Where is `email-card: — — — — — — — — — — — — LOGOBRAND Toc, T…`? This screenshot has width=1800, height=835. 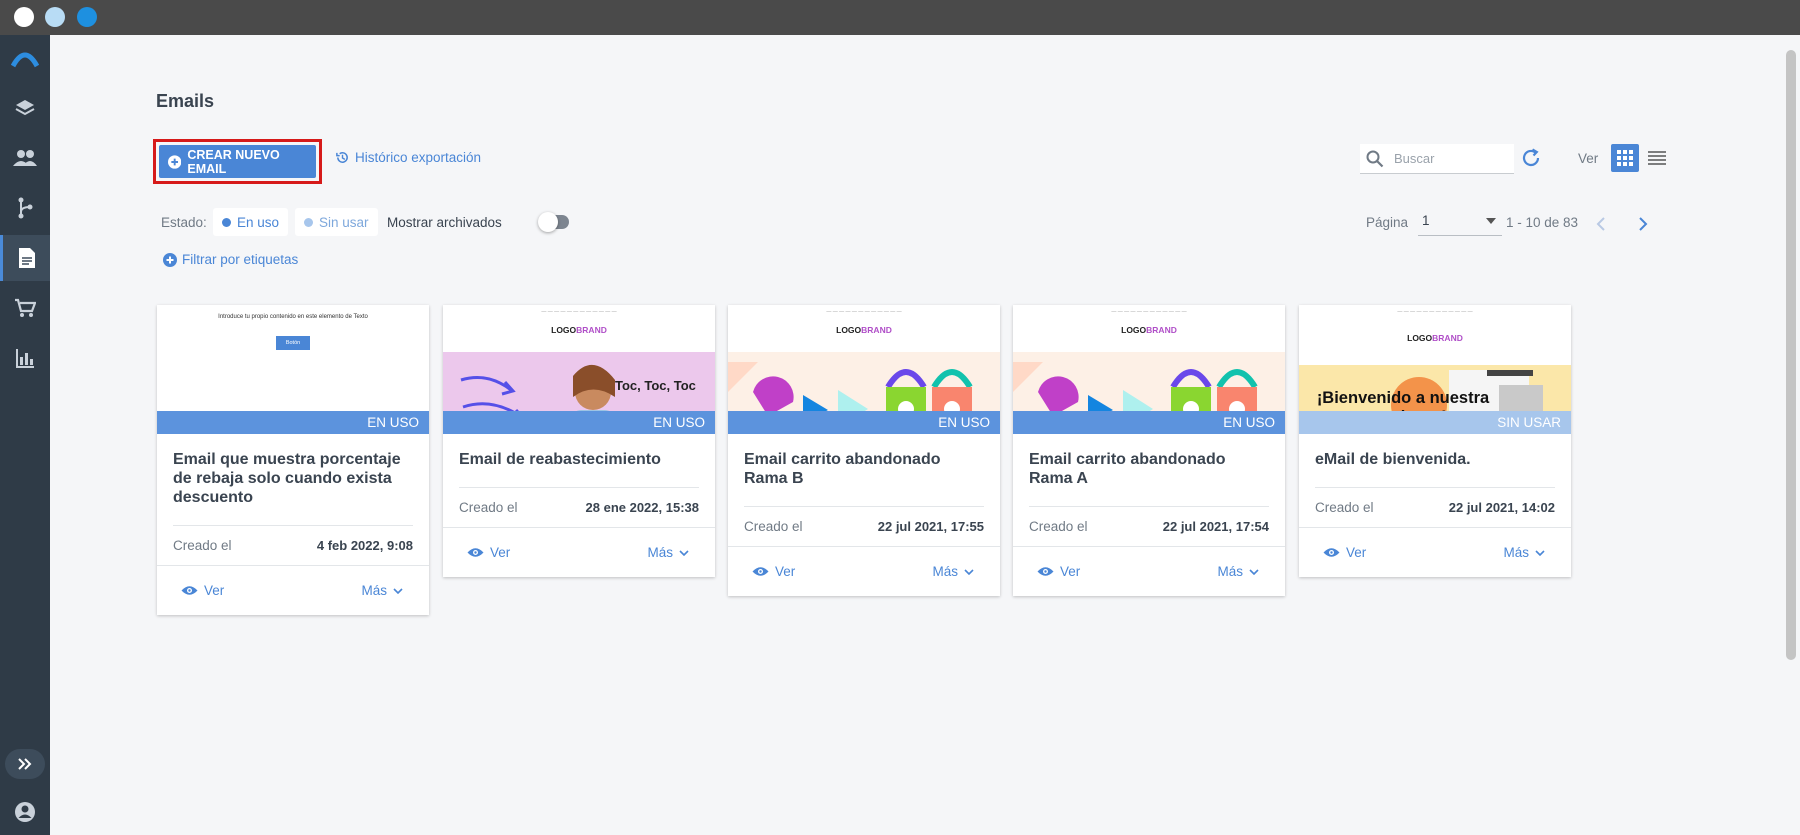 email-card: — — — — — — — — — — — — LOGOBRAND Toc, T… is located at coordinates (579, 441).